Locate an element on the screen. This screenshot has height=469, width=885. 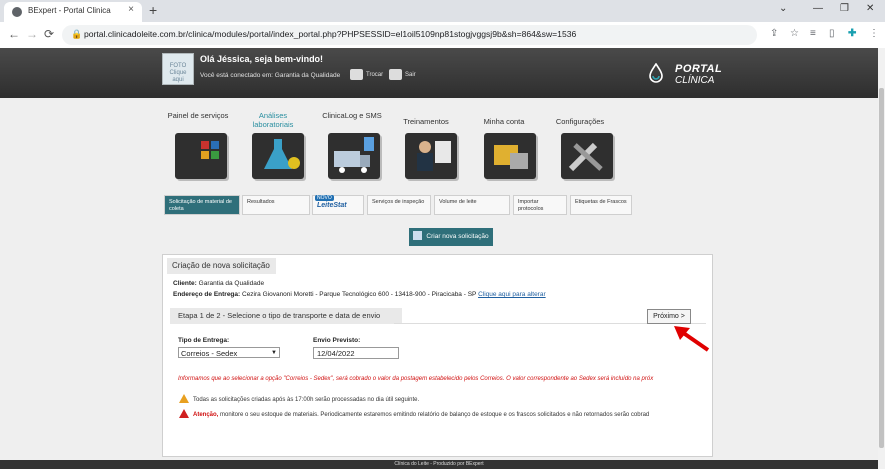
submenu-etiquetas-label: Etiquetas de Frascos is located at coordinates (601, 202).